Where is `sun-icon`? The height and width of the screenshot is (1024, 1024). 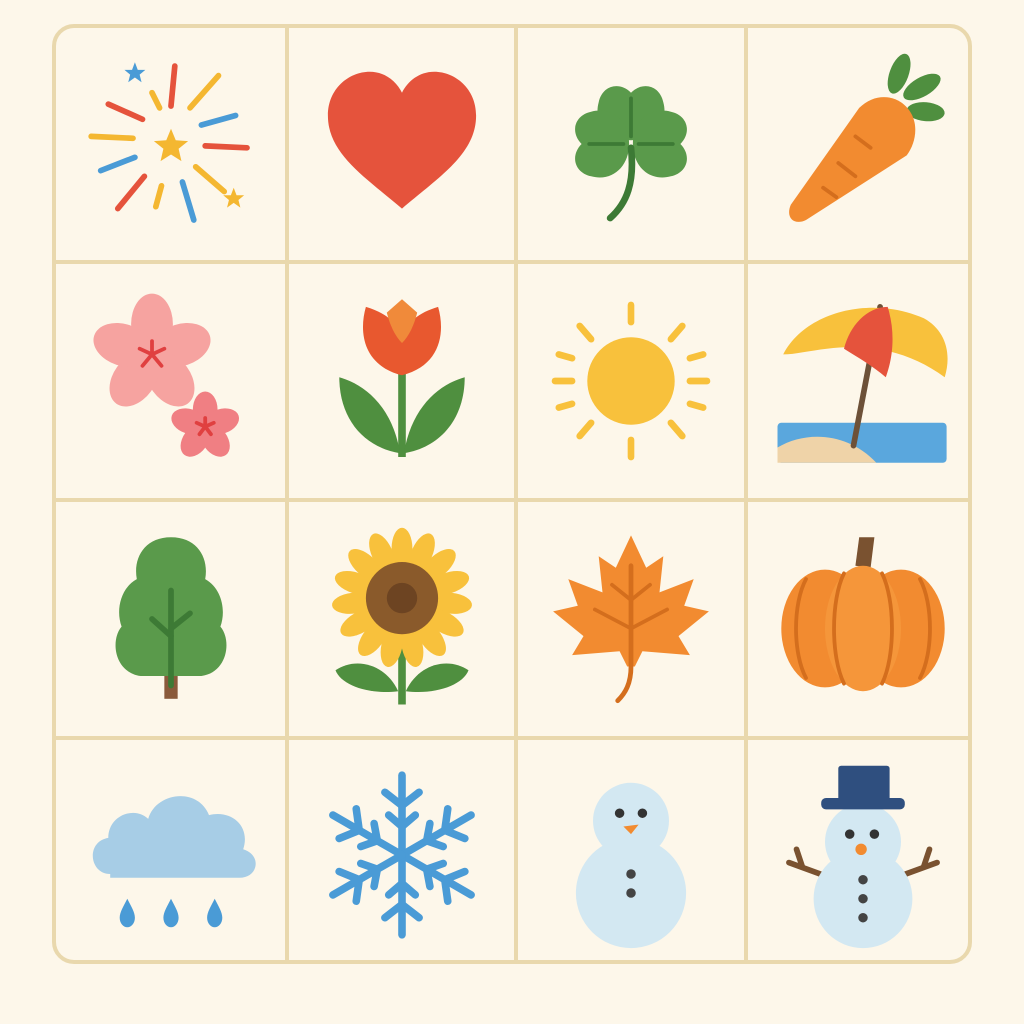
sun-icon is located at coordinates (631, 381).